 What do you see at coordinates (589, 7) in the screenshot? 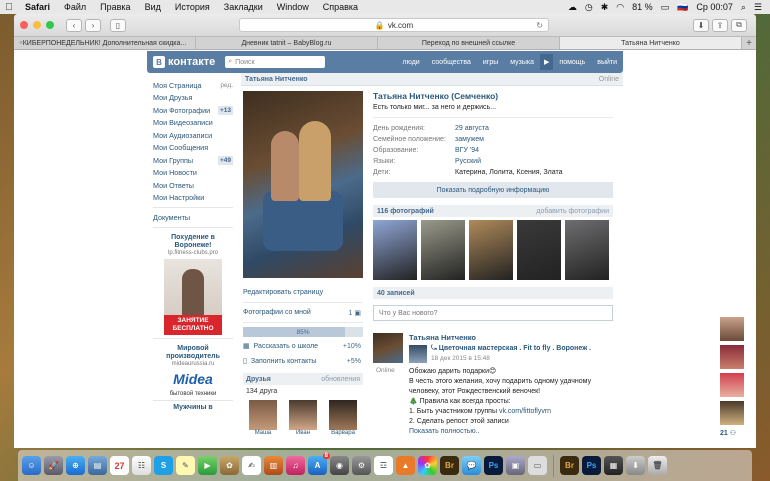
I see `clock-app-icon: ◷` at bounding box center [589, 7].